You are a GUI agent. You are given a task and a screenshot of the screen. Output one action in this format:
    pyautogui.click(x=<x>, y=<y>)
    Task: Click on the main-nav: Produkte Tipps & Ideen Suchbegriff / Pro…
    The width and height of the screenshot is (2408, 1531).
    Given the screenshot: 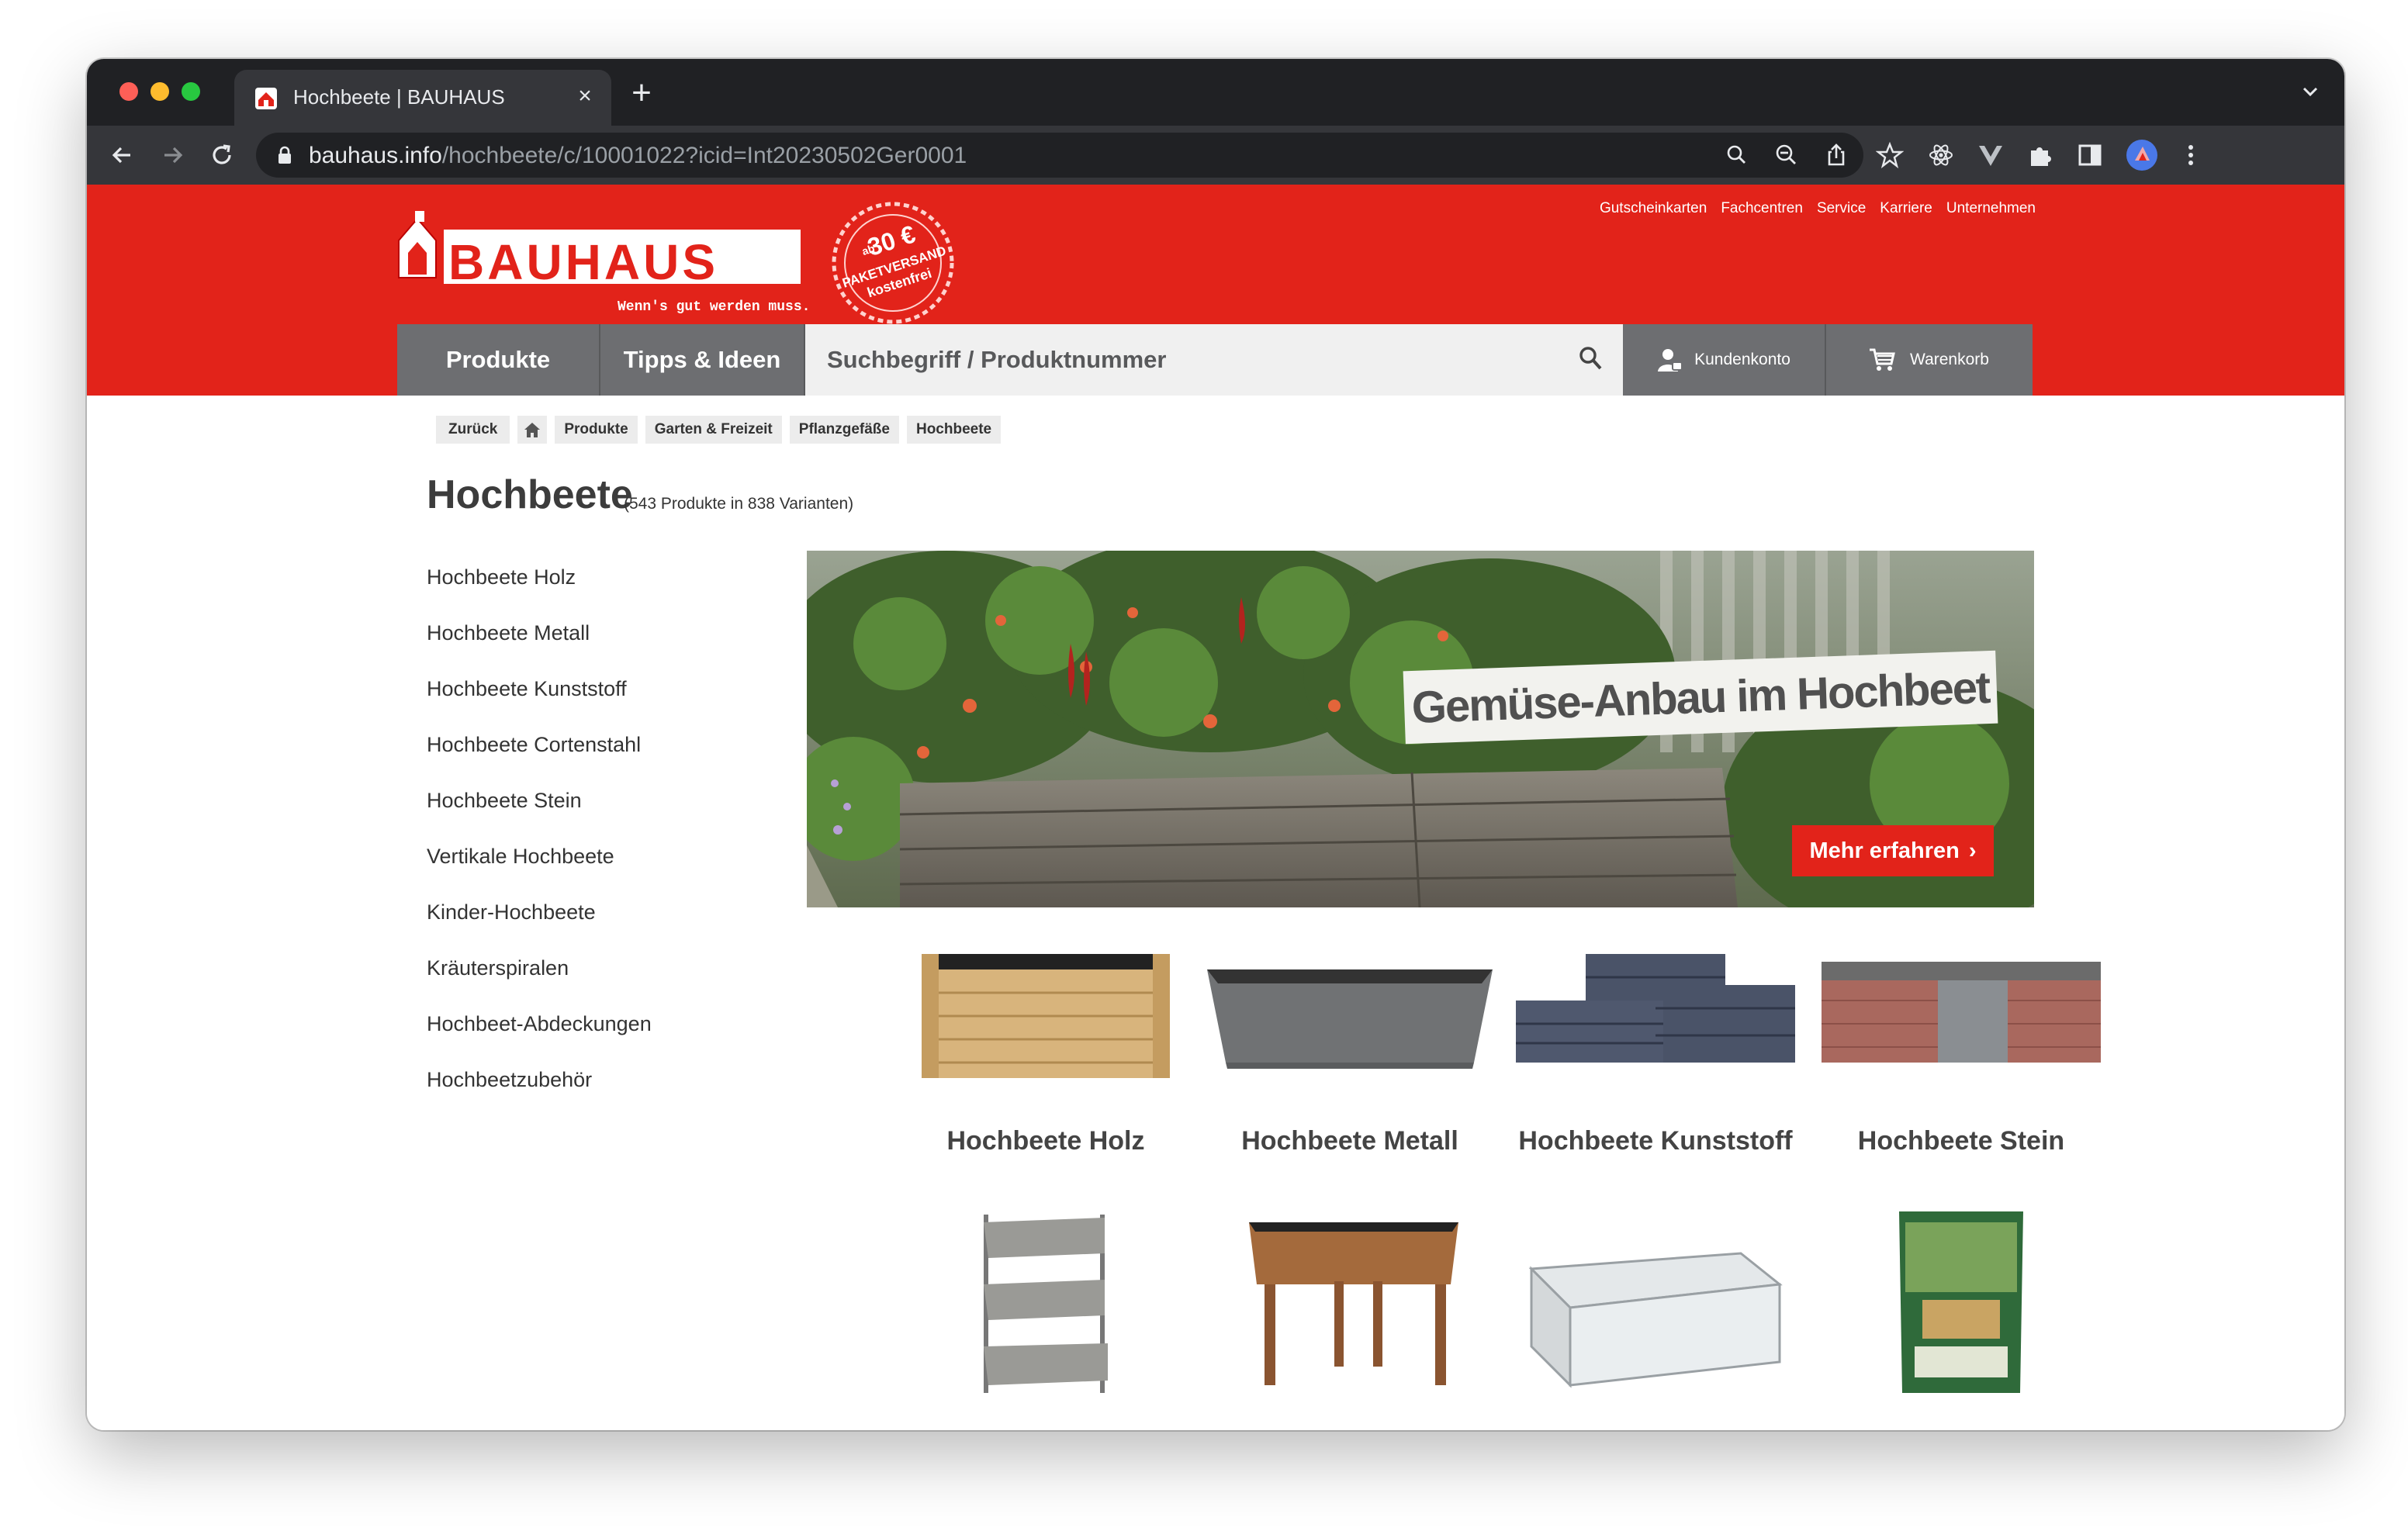 What is the action you would take?
    pyautogui.click(x=1215, y=360)
    